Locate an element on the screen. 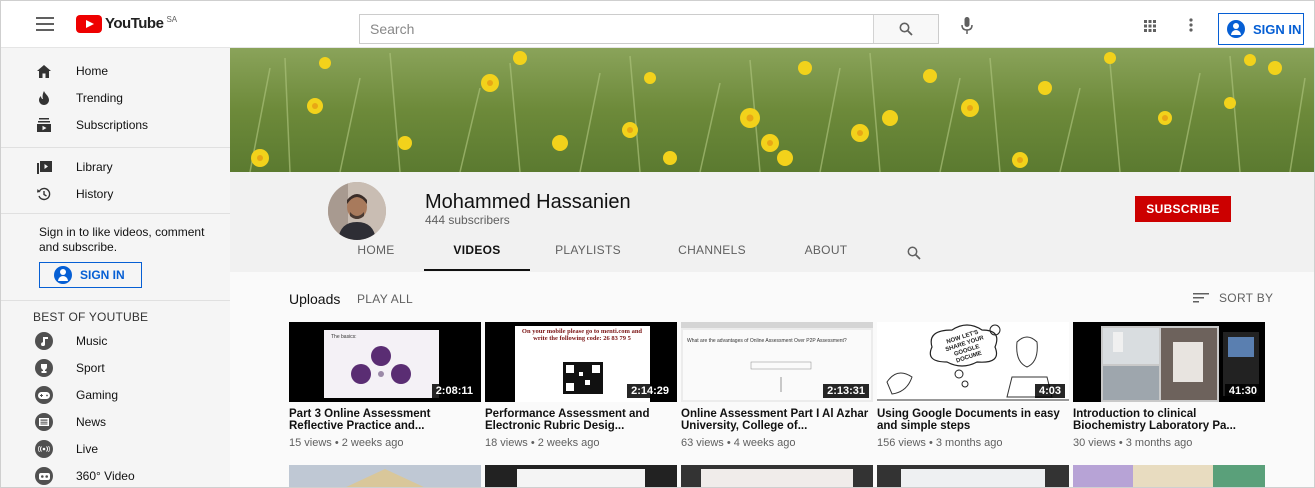 The height and width of the screenshot is (488, 1315). sidebar-item-label: Sport is located at coordinates (90, 368).